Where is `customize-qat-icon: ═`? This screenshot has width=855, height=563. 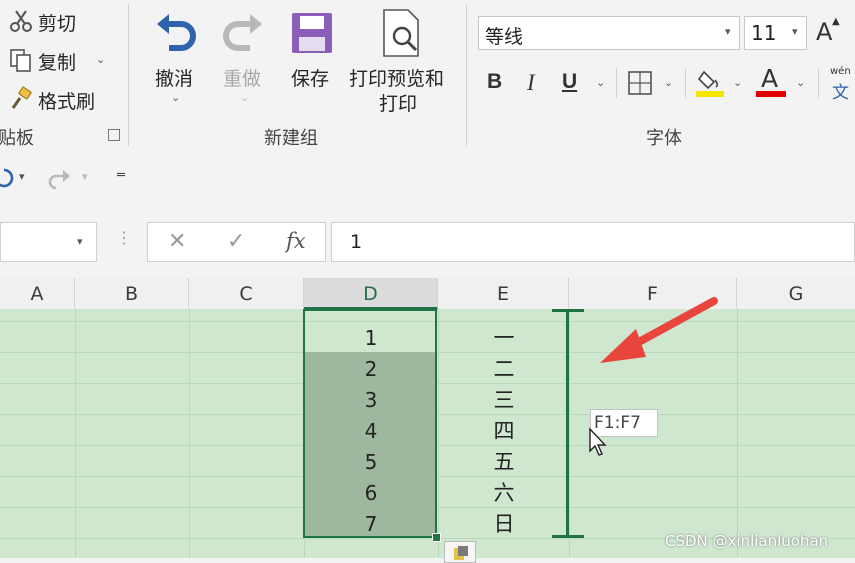 customize-qat-icon: ═ is located at coordinates (121, 175).